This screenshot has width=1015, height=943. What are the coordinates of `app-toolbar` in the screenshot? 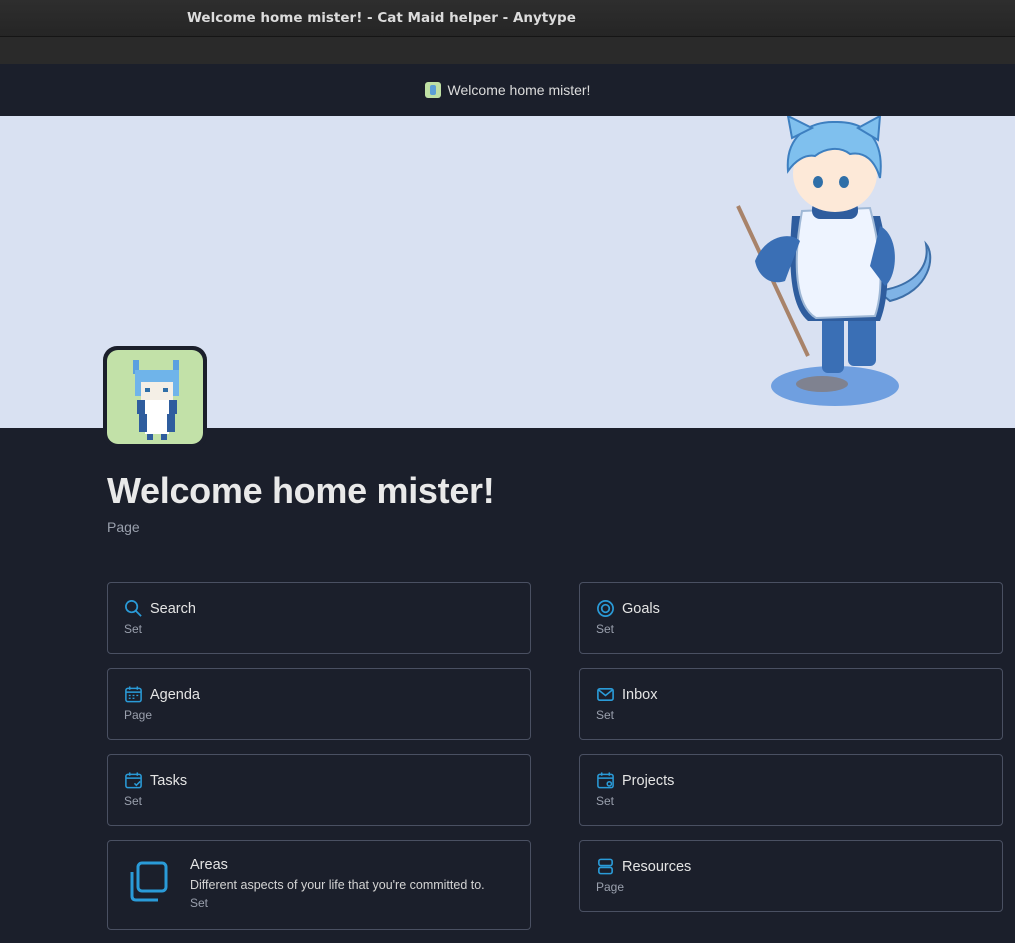 It's located at (507, 50).